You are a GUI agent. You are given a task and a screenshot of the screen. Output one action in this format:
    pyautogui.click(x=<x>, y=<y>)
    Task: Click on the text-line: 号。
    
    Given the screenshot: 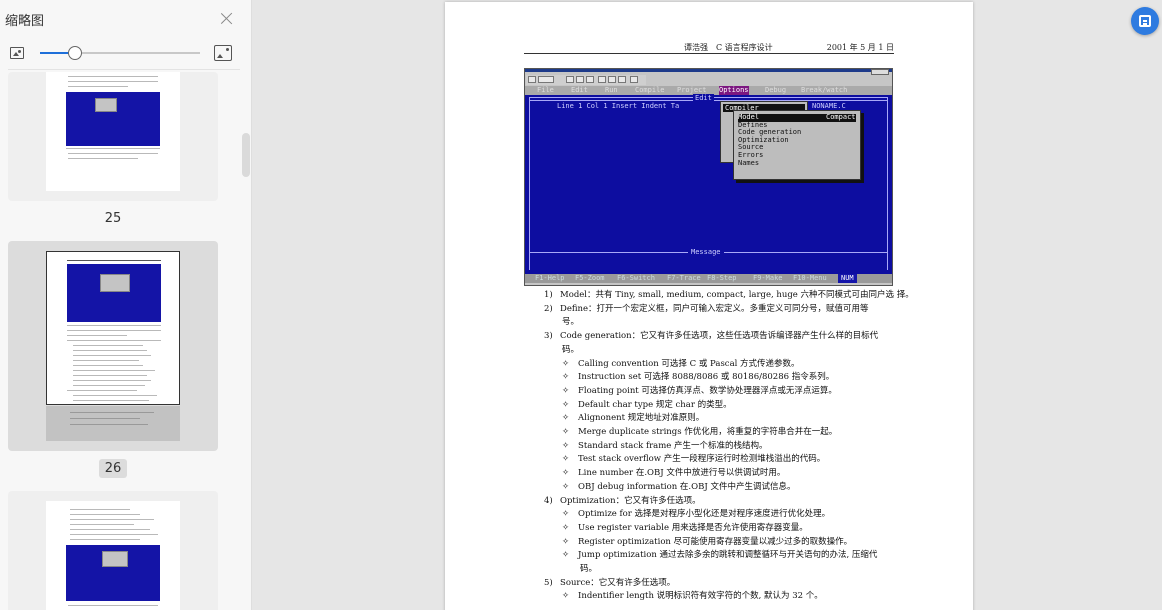 What is the action you would take?
    pyautogui.click(x=571, y=322)
    